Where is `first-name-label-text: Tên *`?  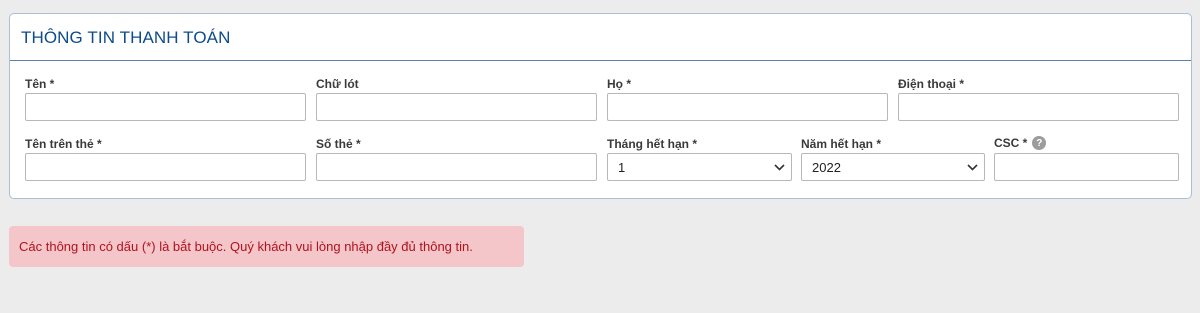
first-name-label-text: Tên * is located at coordinates (40, 84).